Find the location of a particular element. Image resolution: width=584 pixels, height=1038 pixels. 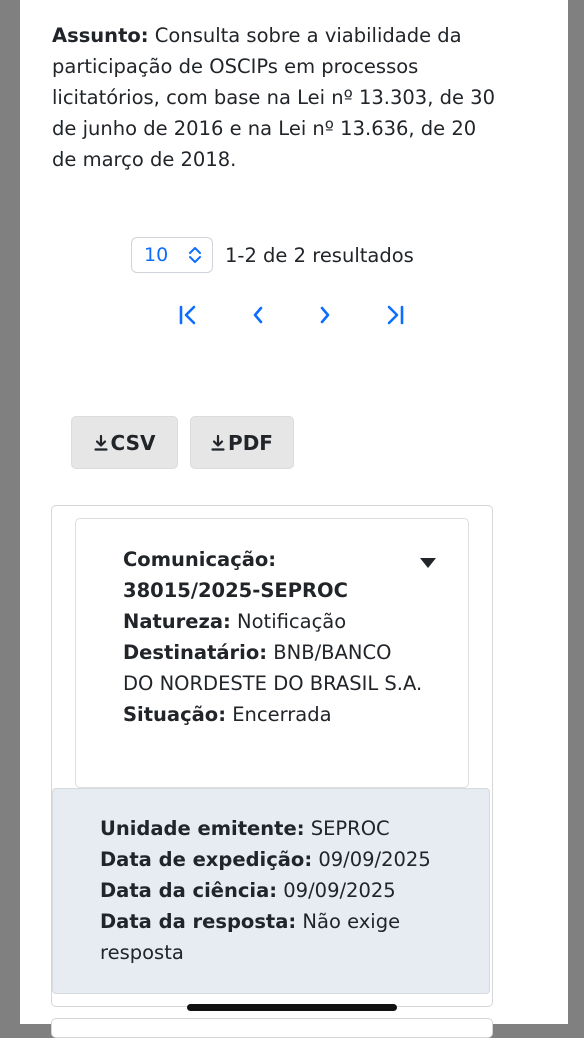

home-indicator is located at coordinates (292, 1007).